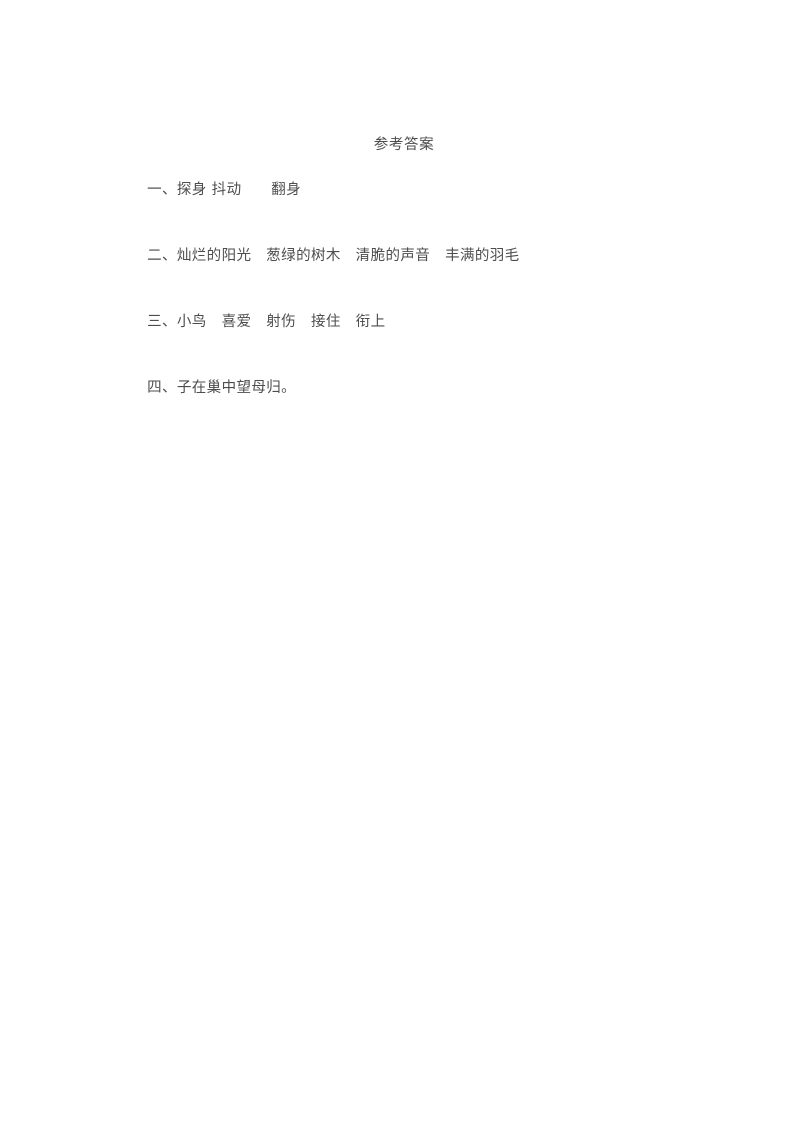 This screenshot has width=794, height=1123. What do you see at coordinates (236, 388) in the screenshot?
I see `answer-content-4: 子在巢中望母归。` at bounding box center [236, 388].